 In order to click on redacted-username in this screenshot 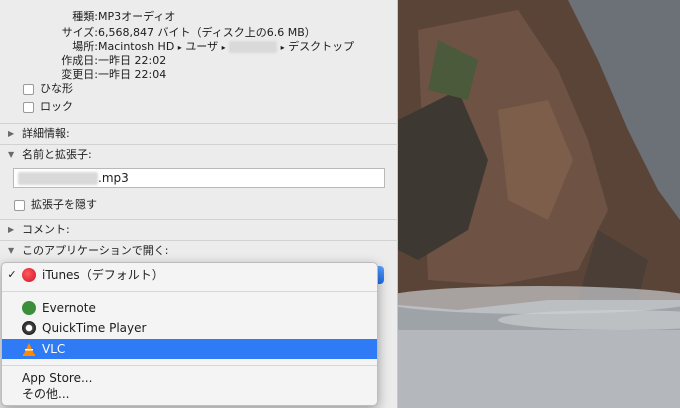, I will do `click(253, 47)`.